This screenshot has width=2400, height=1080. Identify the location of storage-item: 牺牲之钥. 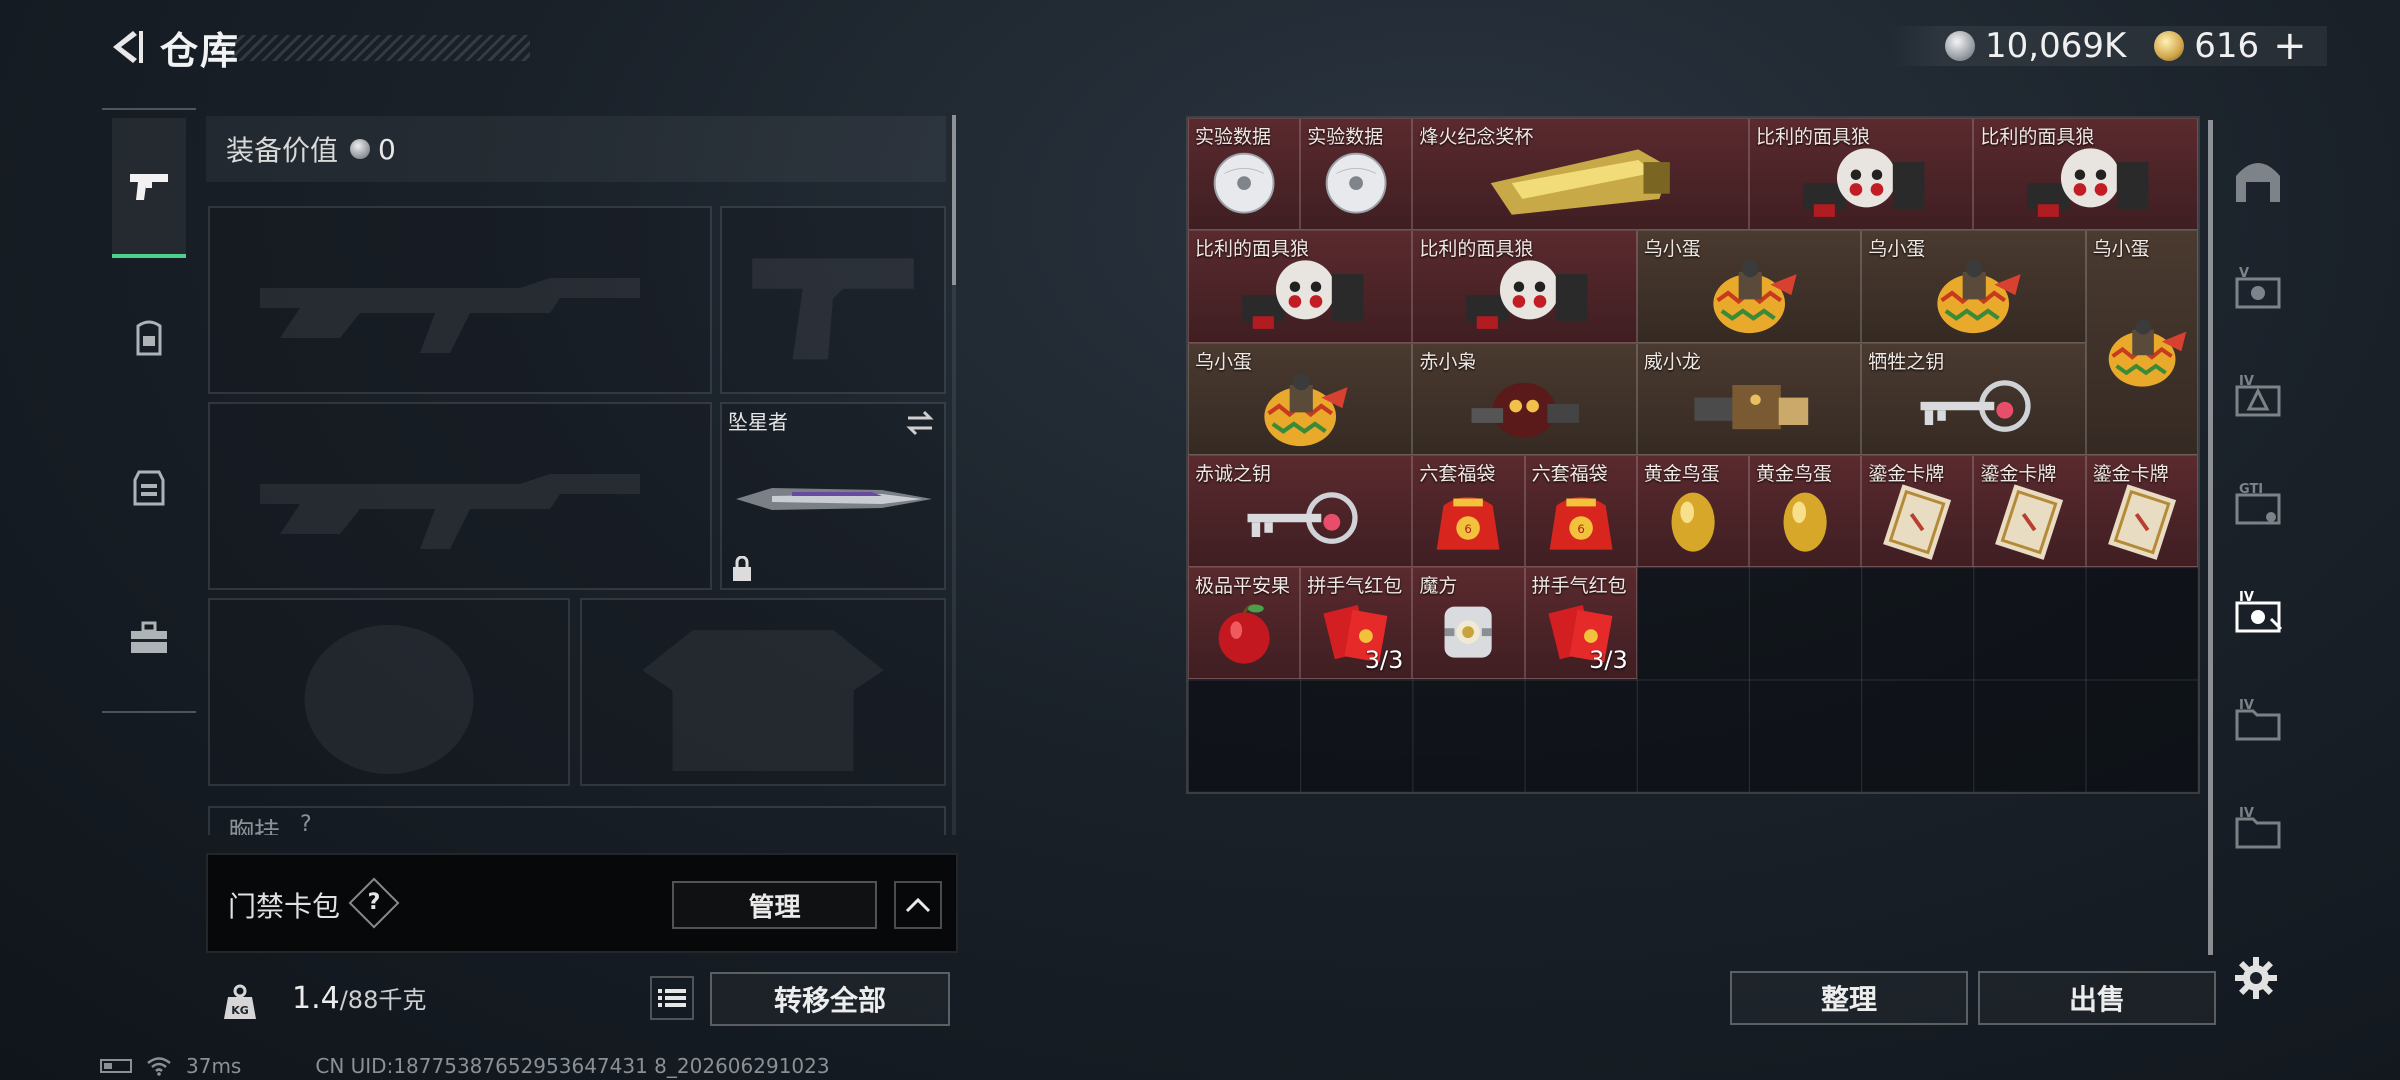
(1973, 398).